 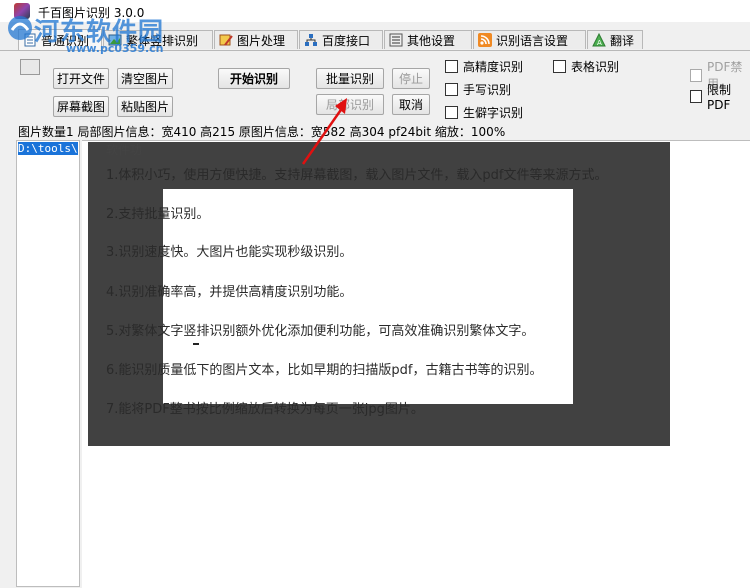 What do you see at coordinates (196, 344) in the screenshot?
I see `cursor-mark` at bounding box center [196, 344].